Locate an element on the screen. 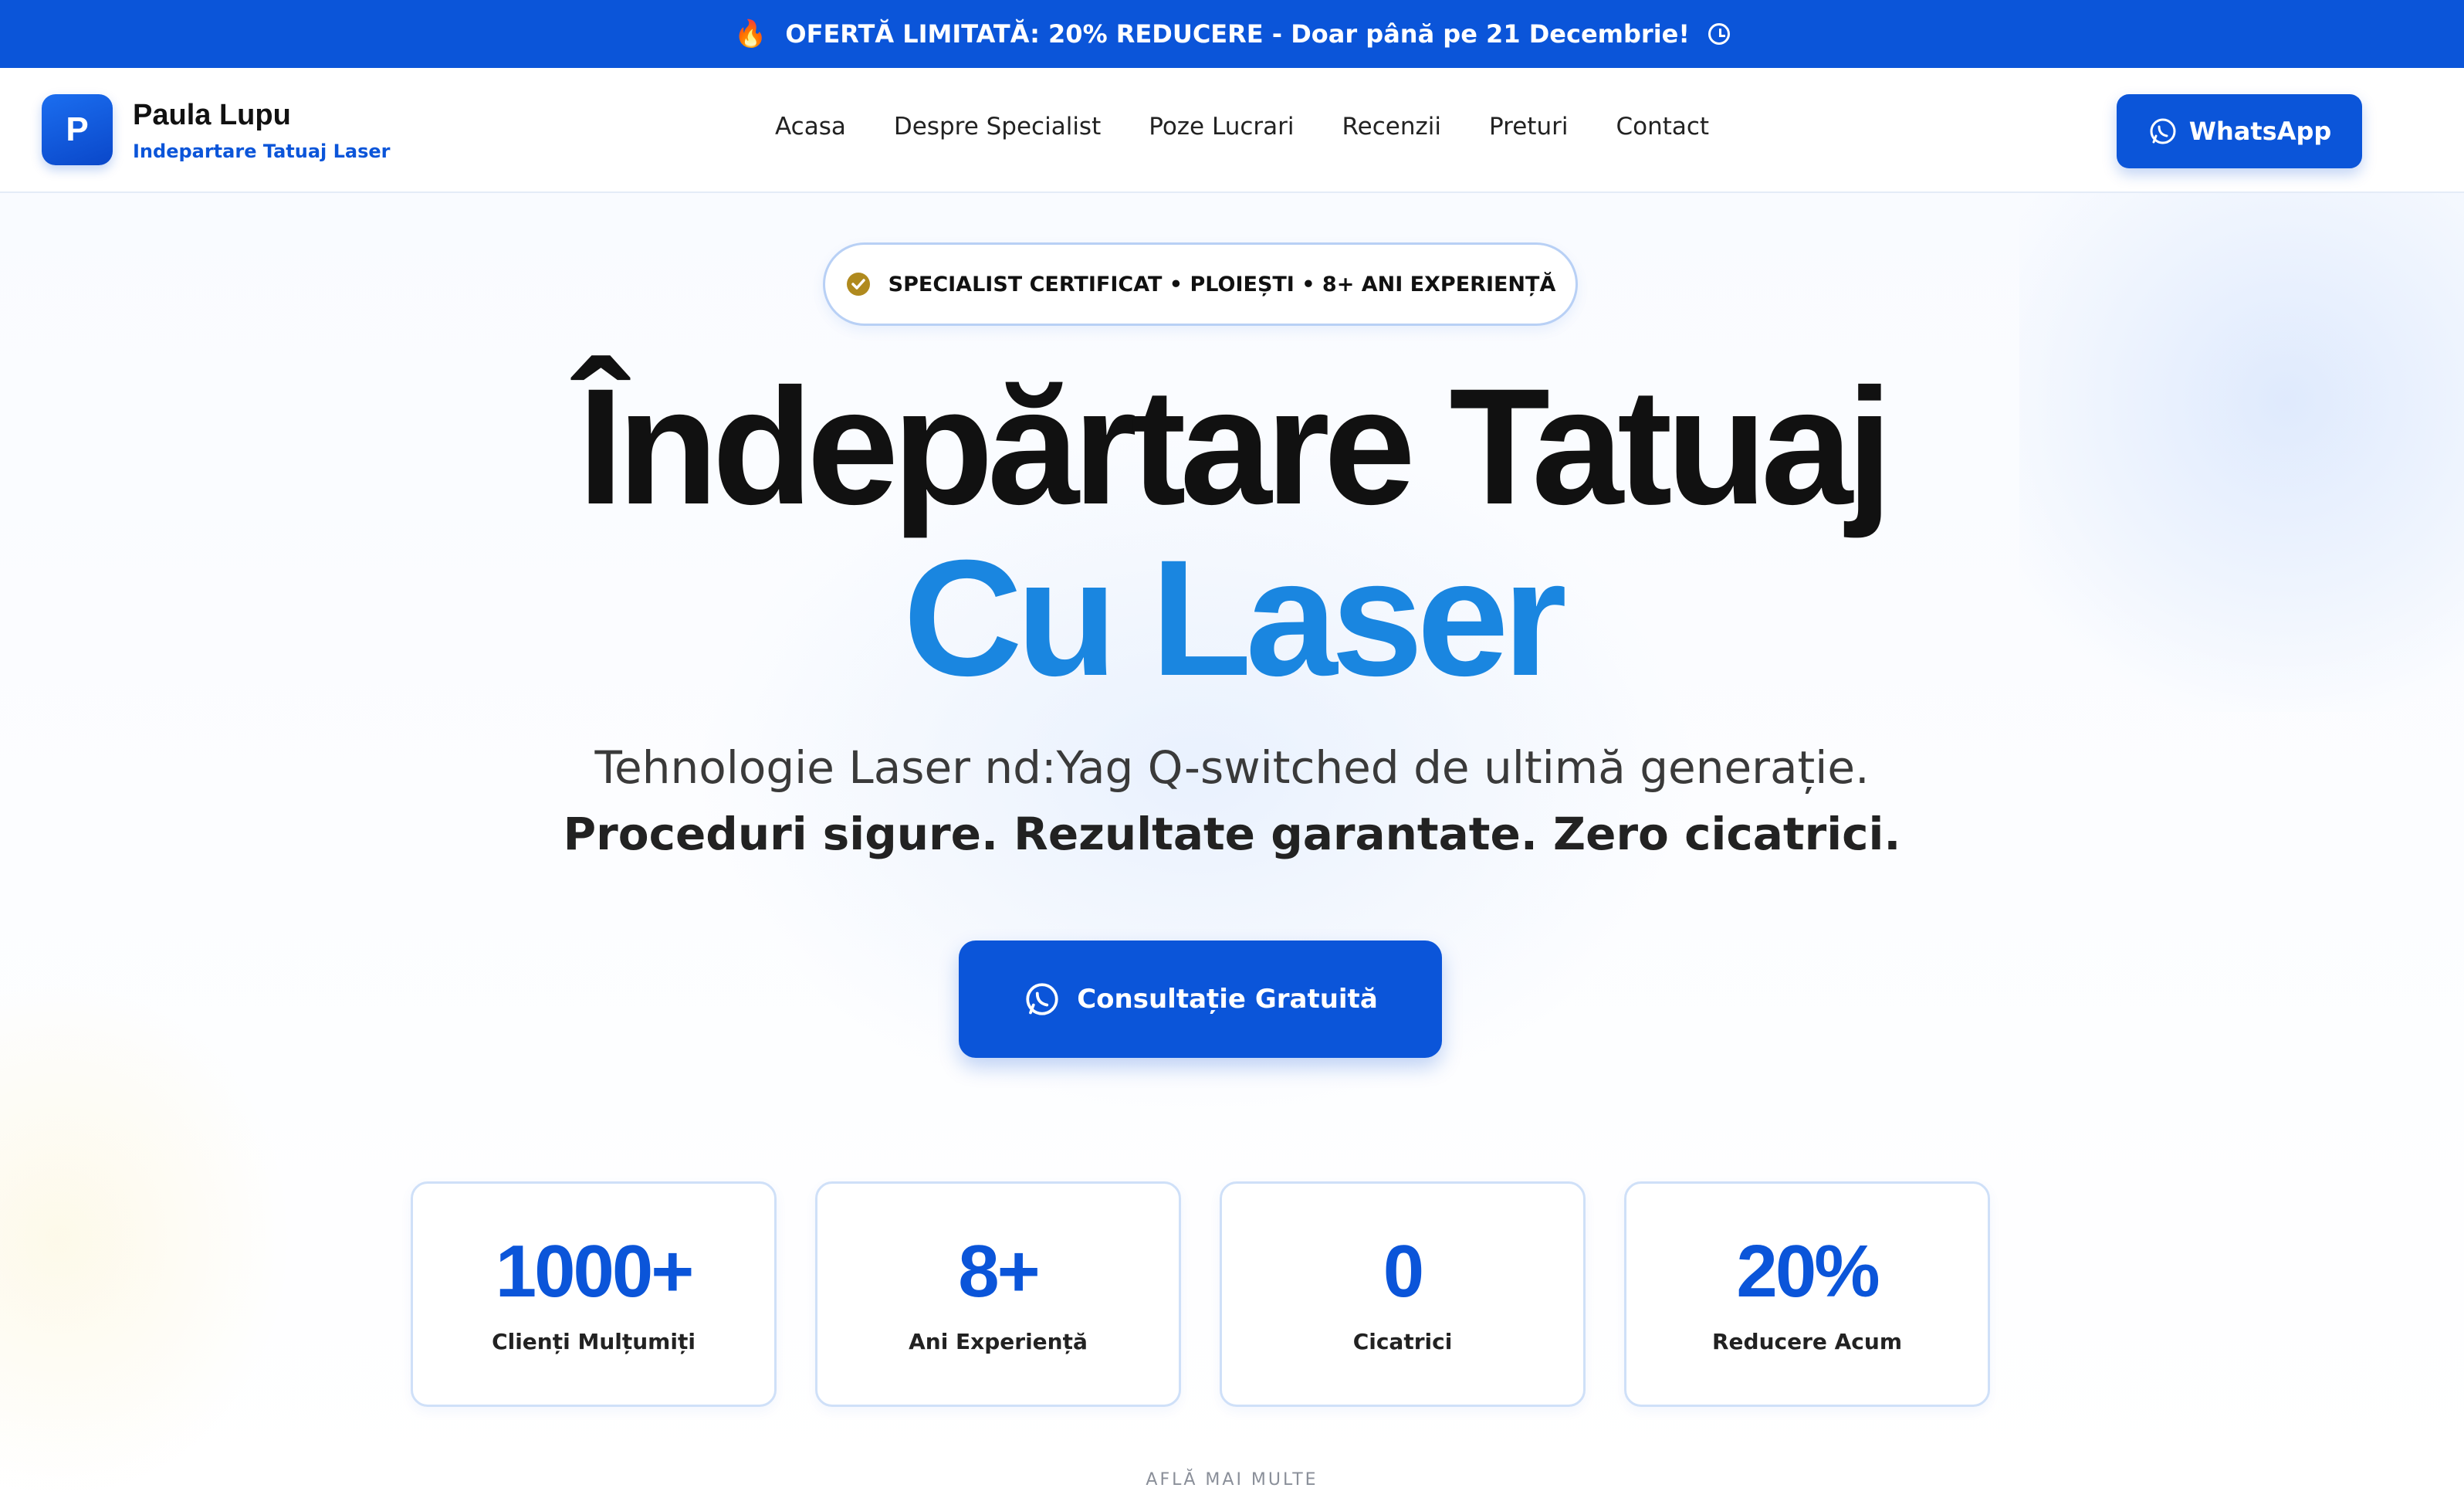 Image resolution: width=2464 pixels, height=1498 pixels. learn-more-link: AFLĂ MAI MULTE is located at coordinates (1232, 1480).